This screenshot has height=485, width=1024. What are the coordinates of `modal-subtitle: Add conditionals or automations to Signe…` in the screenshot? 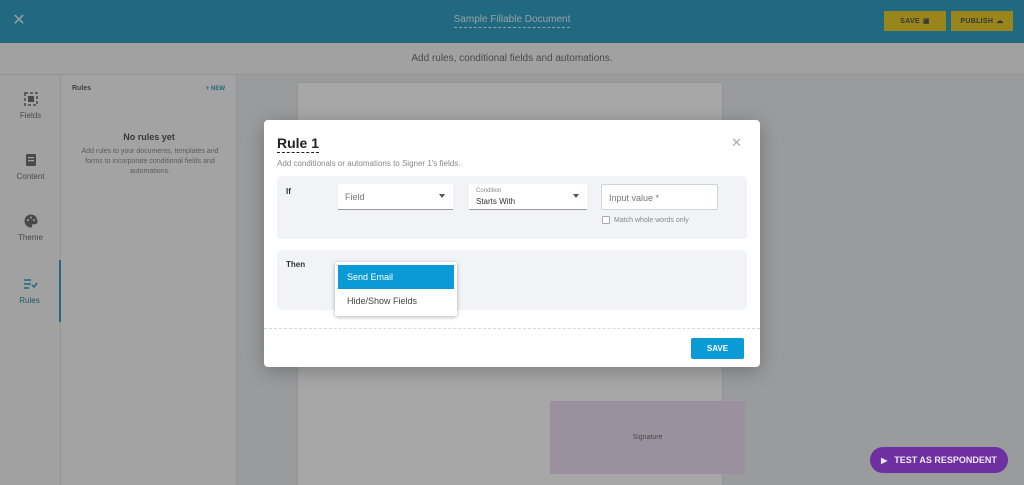 It's located at (369, 163).